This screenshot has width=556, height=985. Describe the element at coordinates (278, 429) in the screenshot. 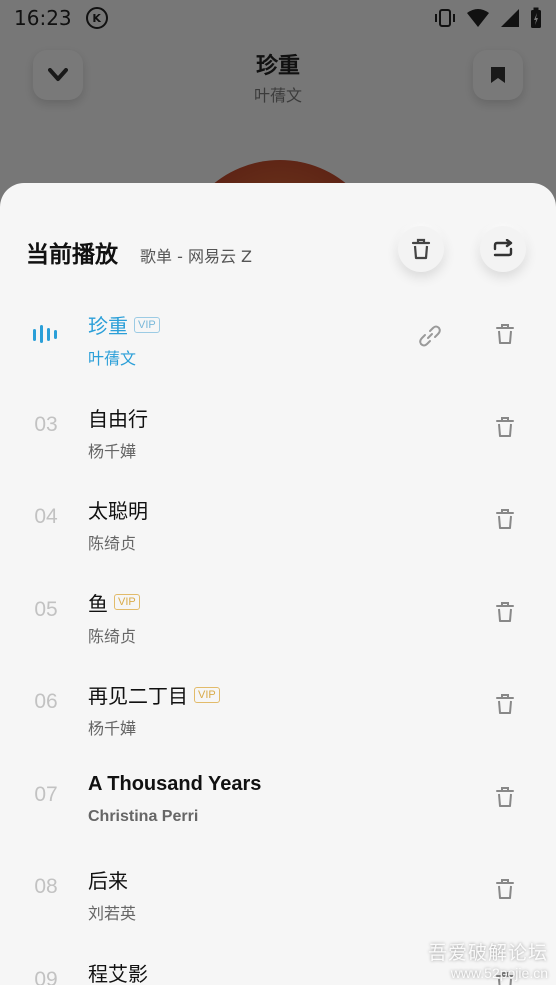

I see `playlist-row: 03 自由行 杨千嬅` at that location.